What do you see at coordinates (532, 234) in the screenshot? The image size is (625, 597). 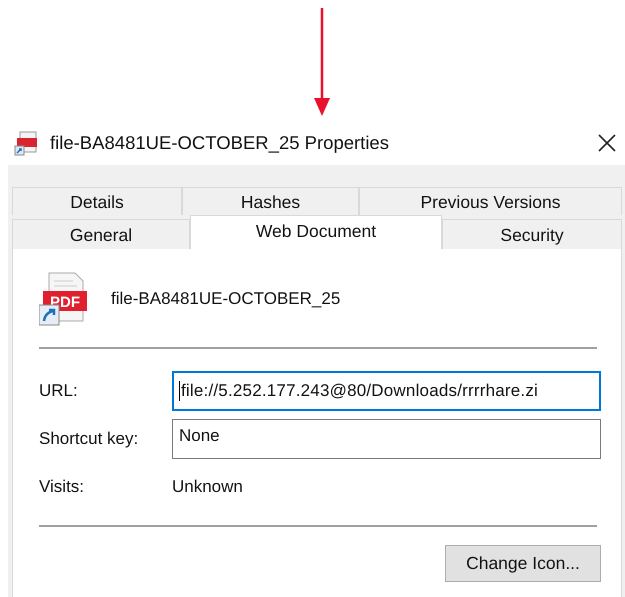 I see `tab: Security` at bounding box center [532, 234].